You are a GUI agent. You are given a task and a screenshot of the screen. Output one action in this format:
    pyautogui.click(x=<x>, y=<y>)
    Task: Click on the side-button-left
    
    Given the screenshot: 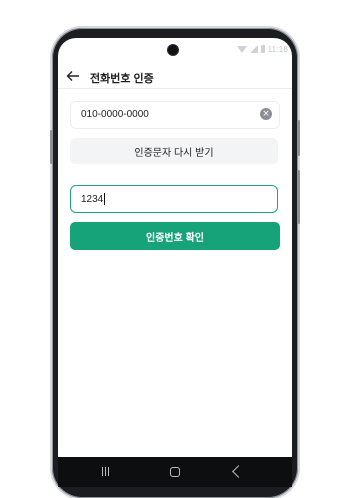 What is the action you would take?
    pyautogui.click(x=51, y=147)
    